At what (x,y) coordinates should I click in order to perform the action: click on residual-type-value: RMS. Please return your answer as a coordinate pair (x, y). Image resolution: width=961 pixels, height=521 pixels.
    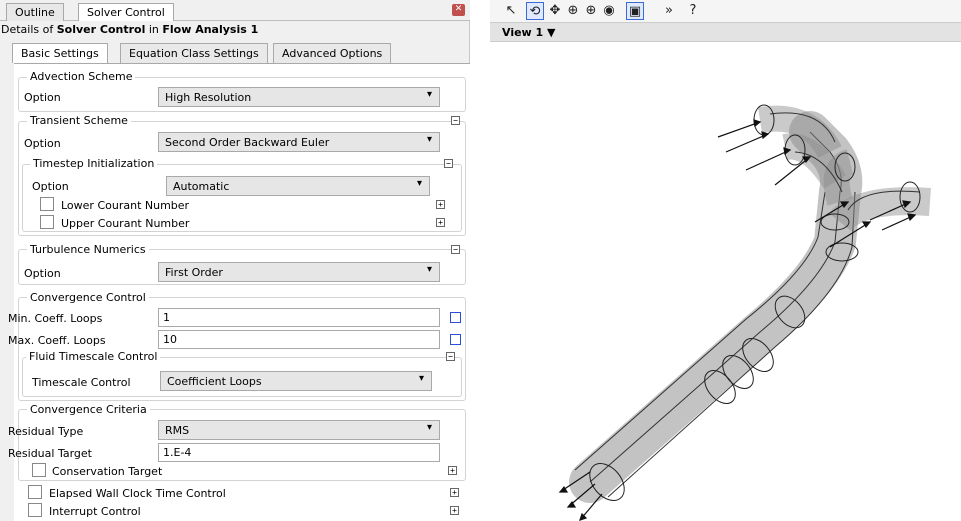
    Looking at the image, I should click on (177, 430).